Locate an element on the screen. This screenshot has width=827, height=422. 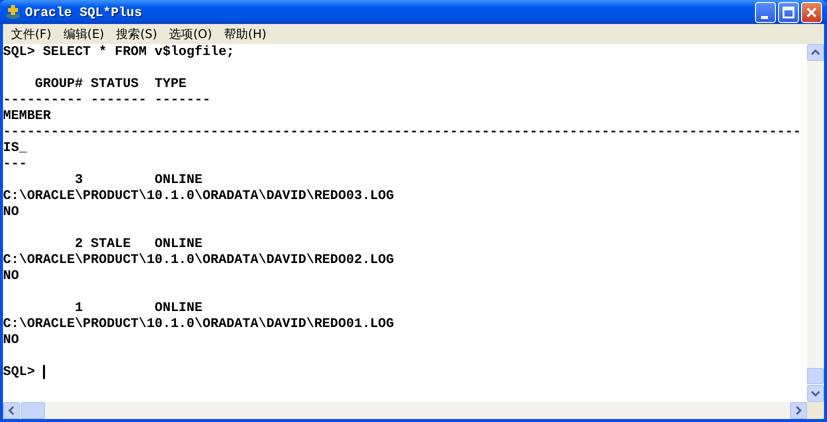
maximize-button is located at coordinates (788, 12).